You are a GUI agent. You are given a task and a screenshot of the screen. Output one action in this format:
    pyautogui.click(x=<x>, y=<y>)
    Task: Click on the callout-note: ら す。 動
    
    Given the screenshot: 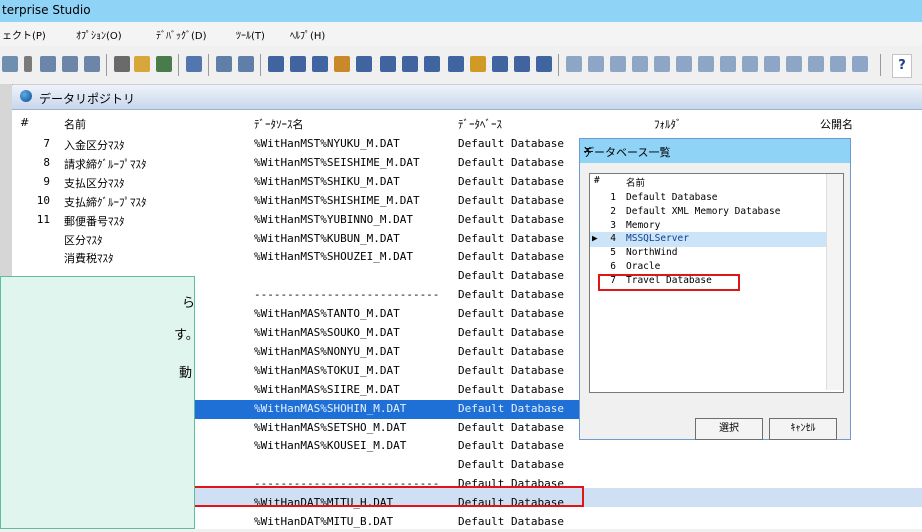 What is the action you would take?
    pyautogui.click(x=99, y=402)
    